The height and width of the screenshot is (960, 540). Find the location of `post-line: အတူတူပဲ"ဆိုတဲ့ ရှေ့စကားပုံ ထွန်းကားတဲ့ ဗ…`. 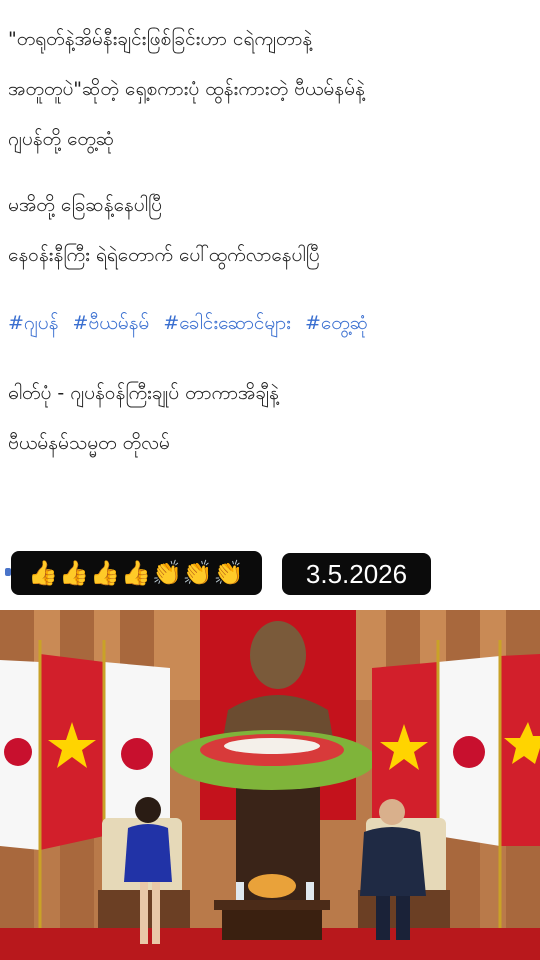

post-line: အတူတူပဲ"ဆိုတဲ့ ရှေ့စကားပုံ ထွန်းကားတဲ့ ဗ… is located at coordinates (186, 89).